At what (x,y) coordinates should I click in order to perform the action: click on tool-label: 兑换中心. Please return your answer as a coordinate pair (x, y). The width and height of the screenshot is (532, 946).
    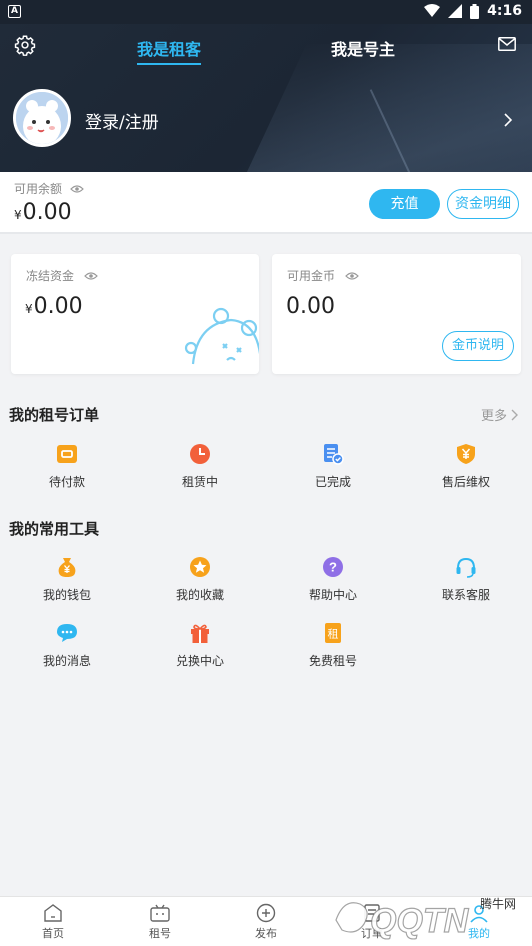
    Looking at the image, I should click on (199, 661).